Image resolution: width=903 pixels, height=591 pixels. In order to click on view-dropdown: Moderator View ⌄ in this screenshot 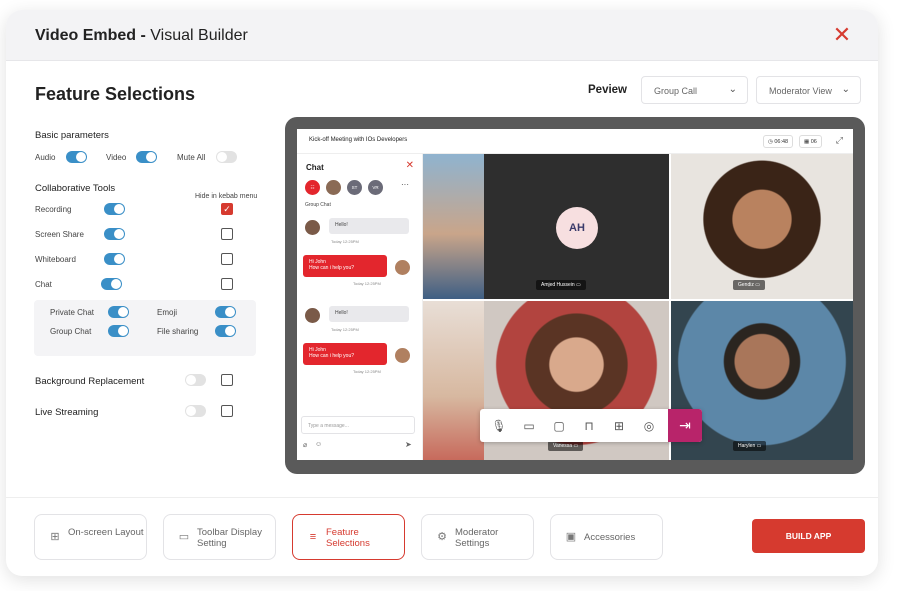, I will do `click(808, 90)`.